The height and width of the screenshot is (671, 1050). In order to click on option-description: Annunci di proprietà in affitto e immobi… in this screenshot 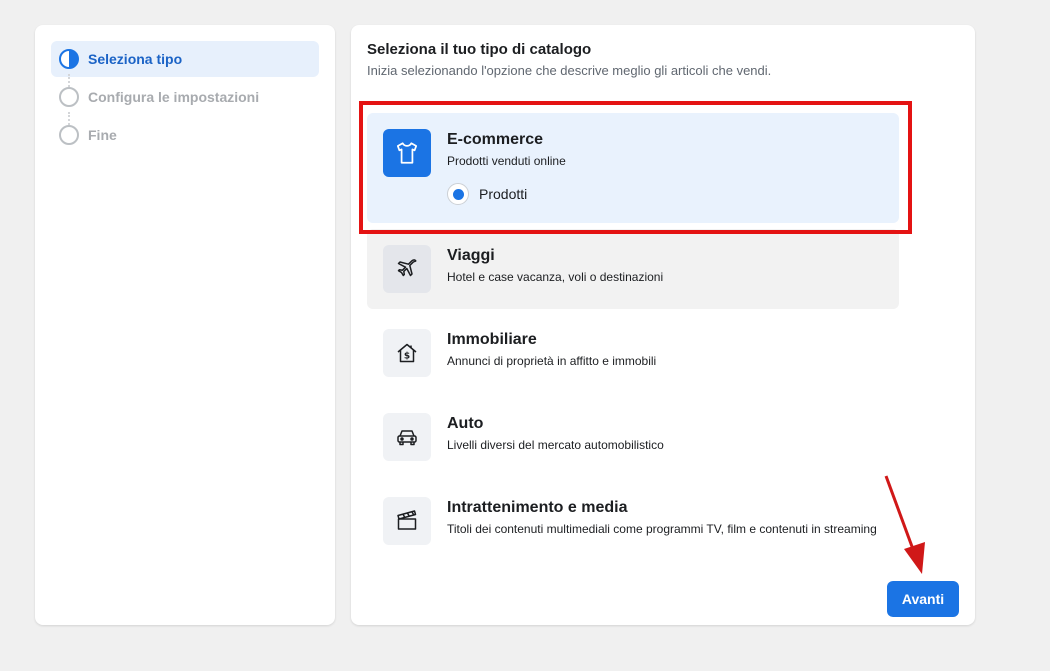, I will do `click(552, 361)`.